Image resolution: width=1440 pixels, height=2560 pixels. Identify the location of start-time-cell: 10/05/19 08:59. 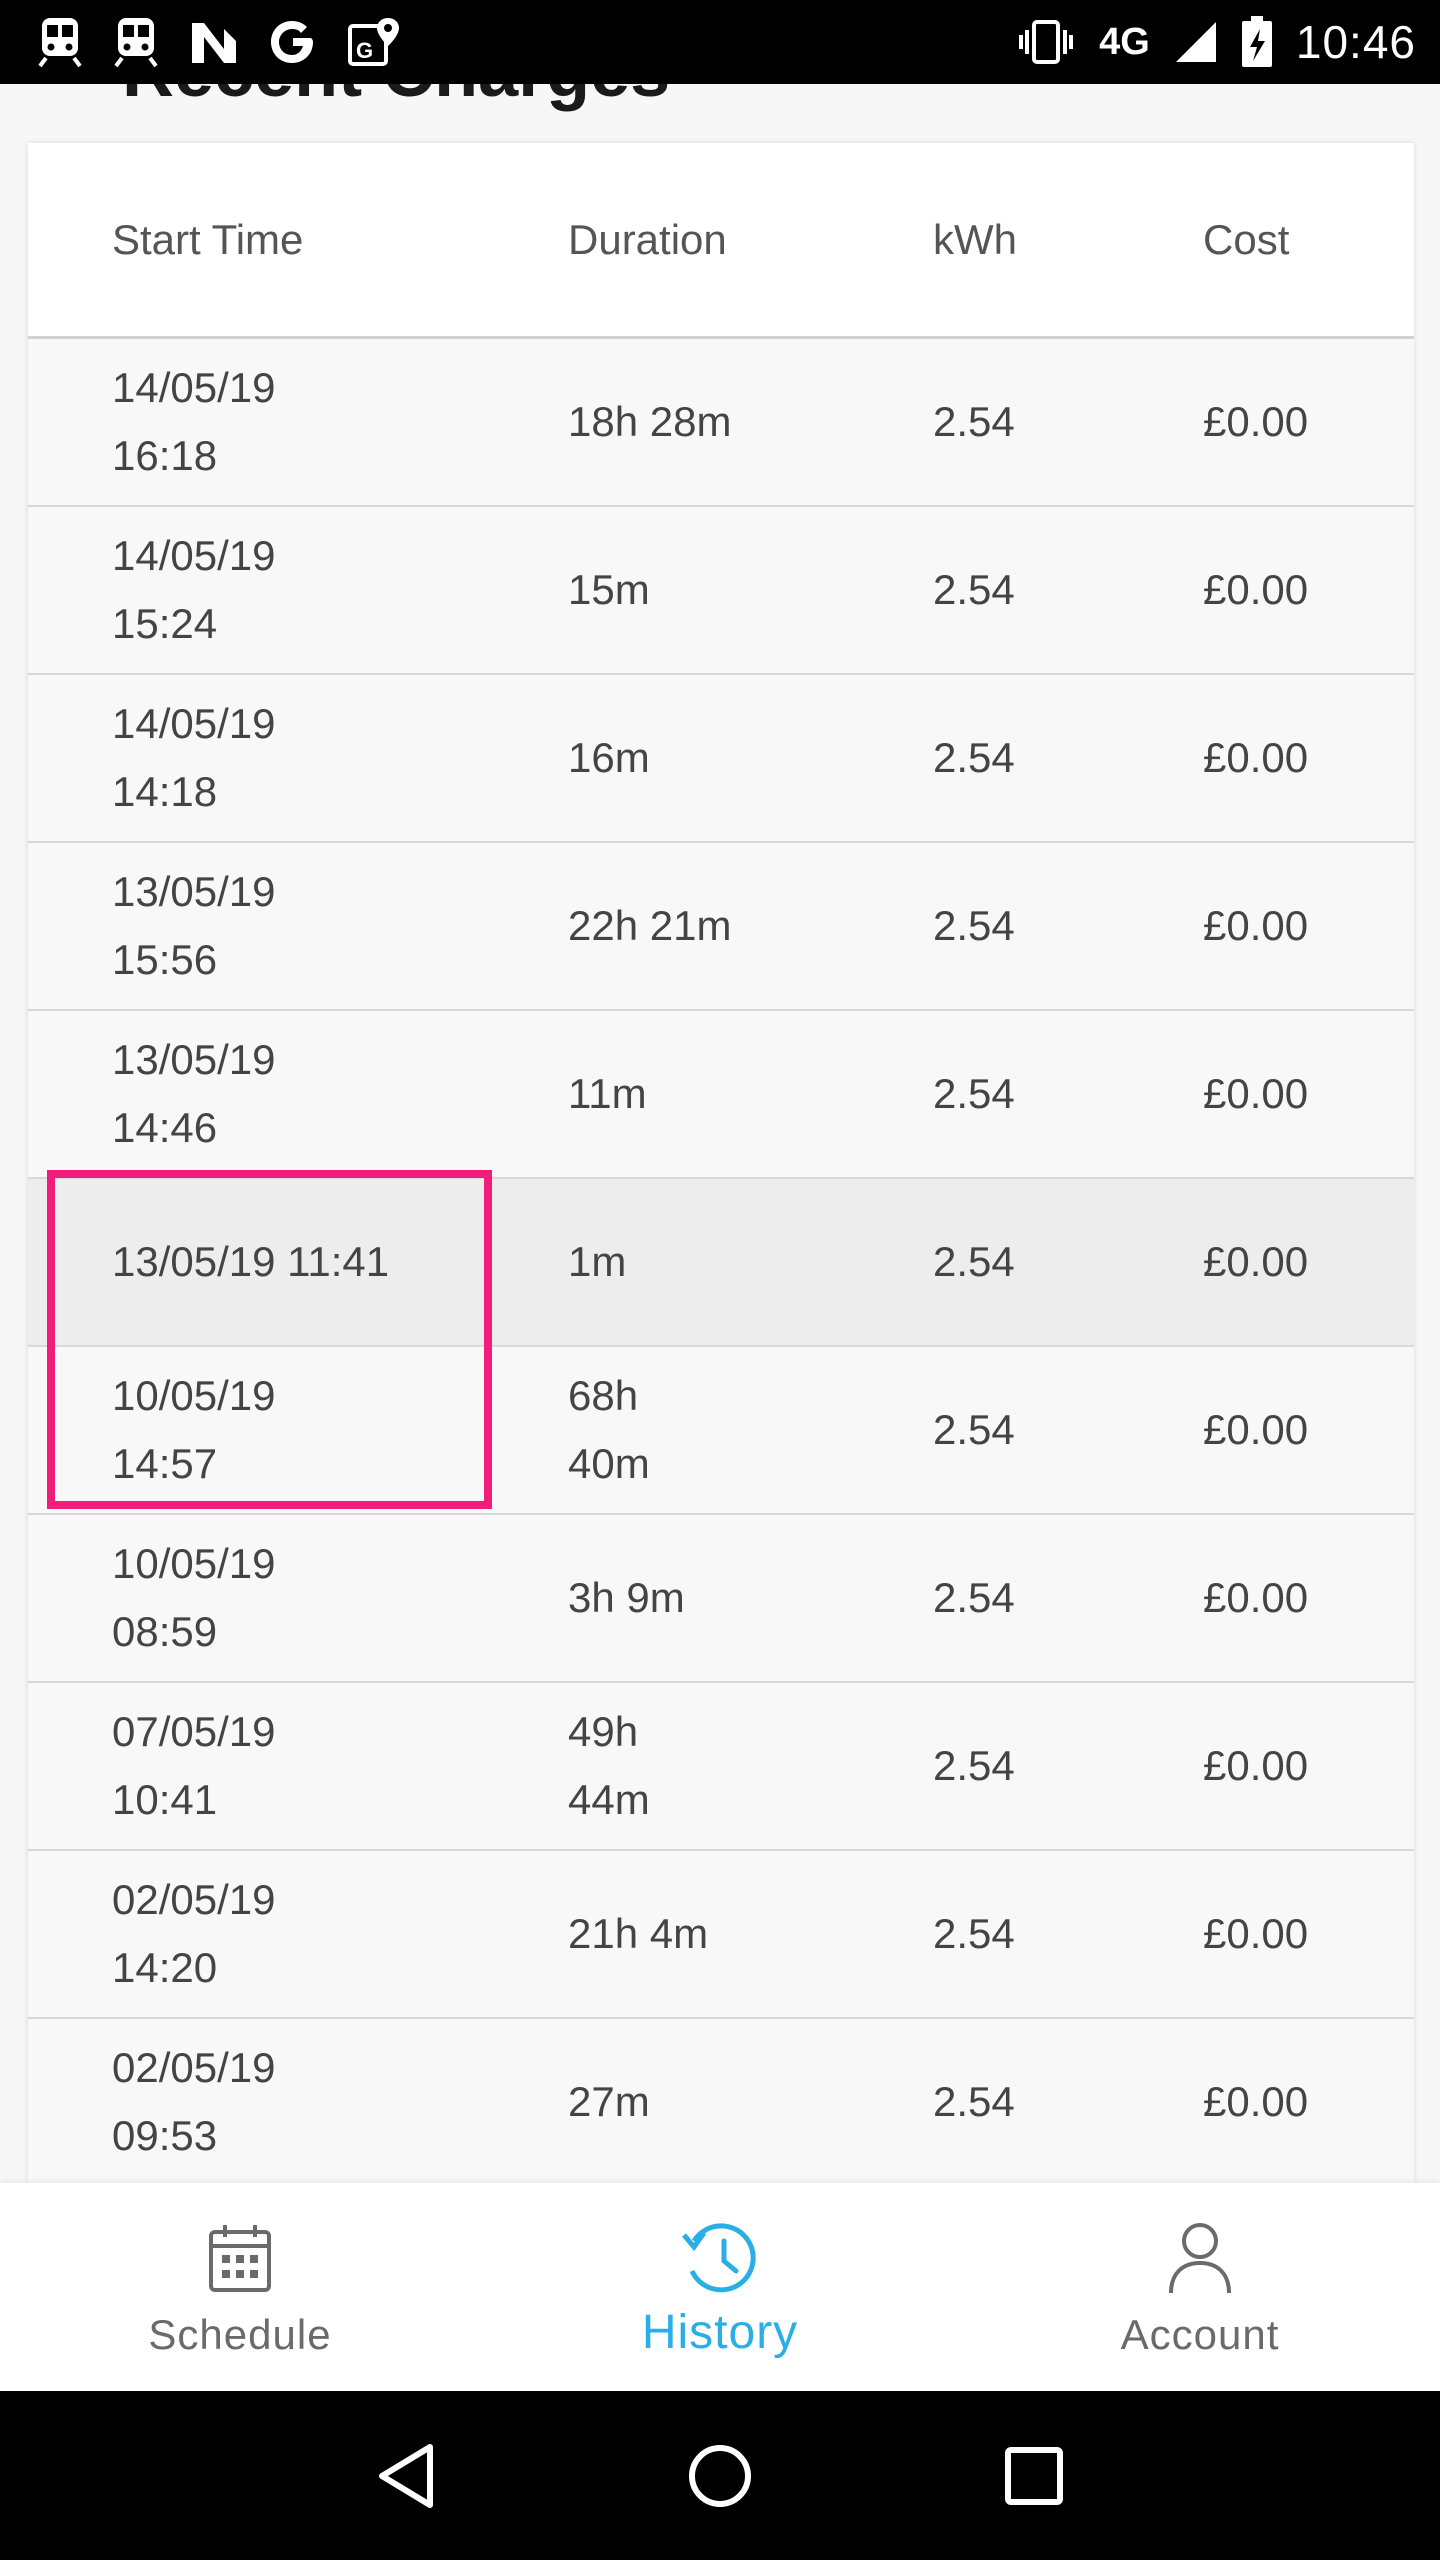
(194, 1597).